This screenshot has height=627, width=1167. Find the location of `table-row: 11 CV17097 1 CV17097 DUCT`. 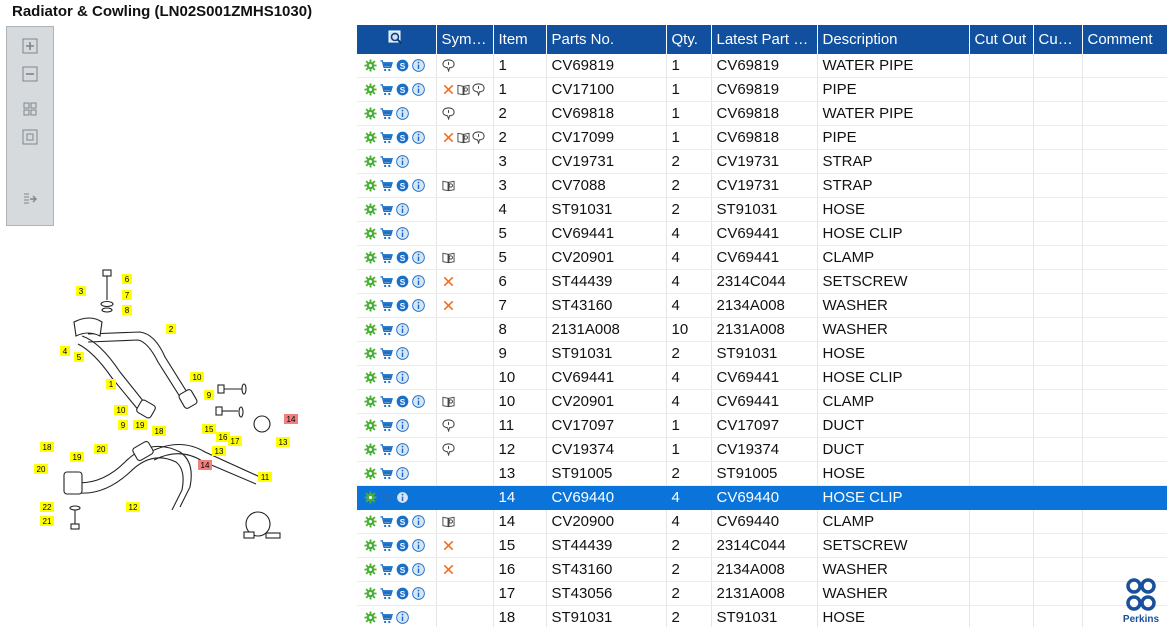

table-row: 11 CV17097 1 CV17097 DUCT is located at coordinates (762, 425).